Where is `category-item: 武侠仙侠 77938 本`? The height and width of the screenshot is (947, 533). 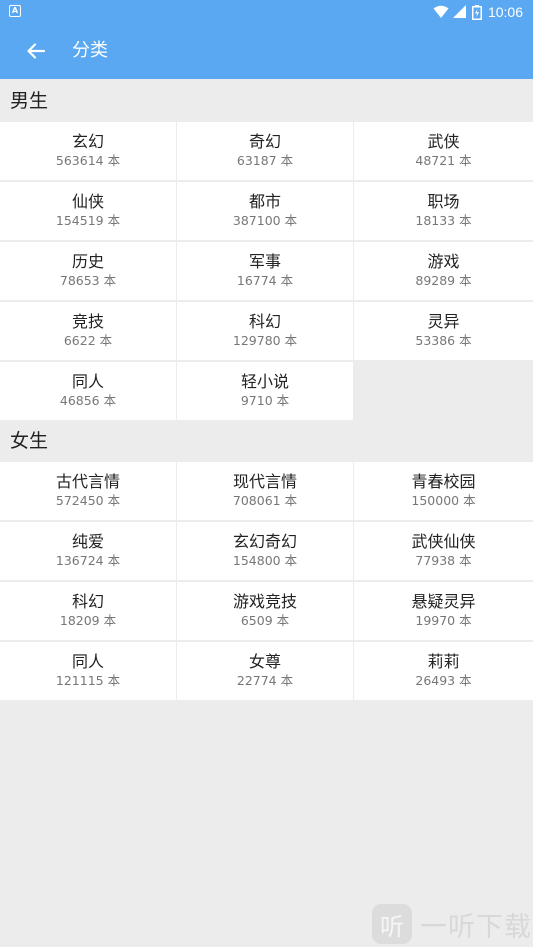
category-item: 武侠仙侠 77938 本 is located at coordinates (443, 551).